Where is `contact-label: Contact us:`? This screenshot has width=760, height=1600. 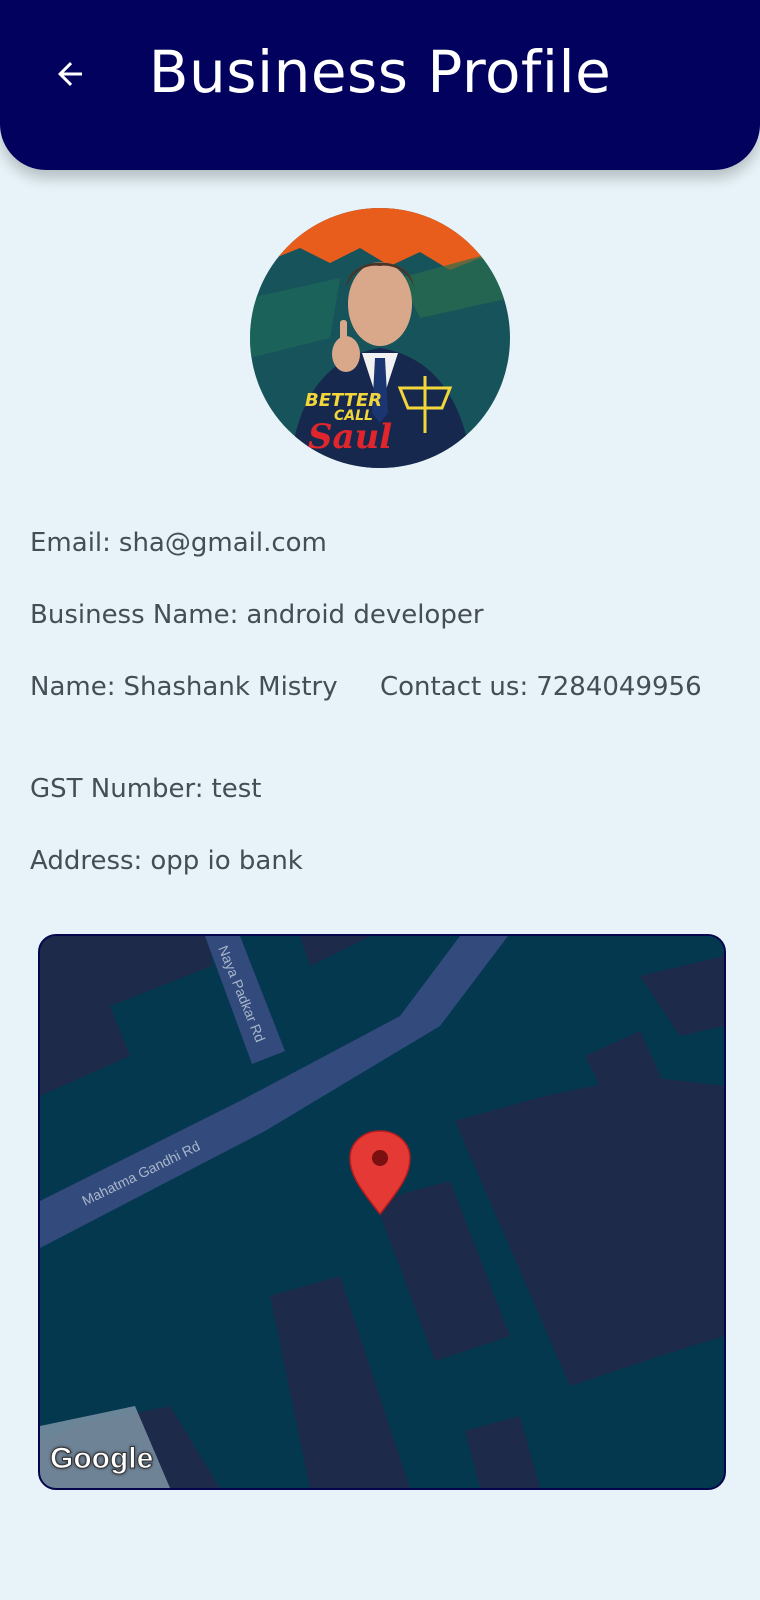 contact-label: Contact us: is located at coordinates (454, 687).